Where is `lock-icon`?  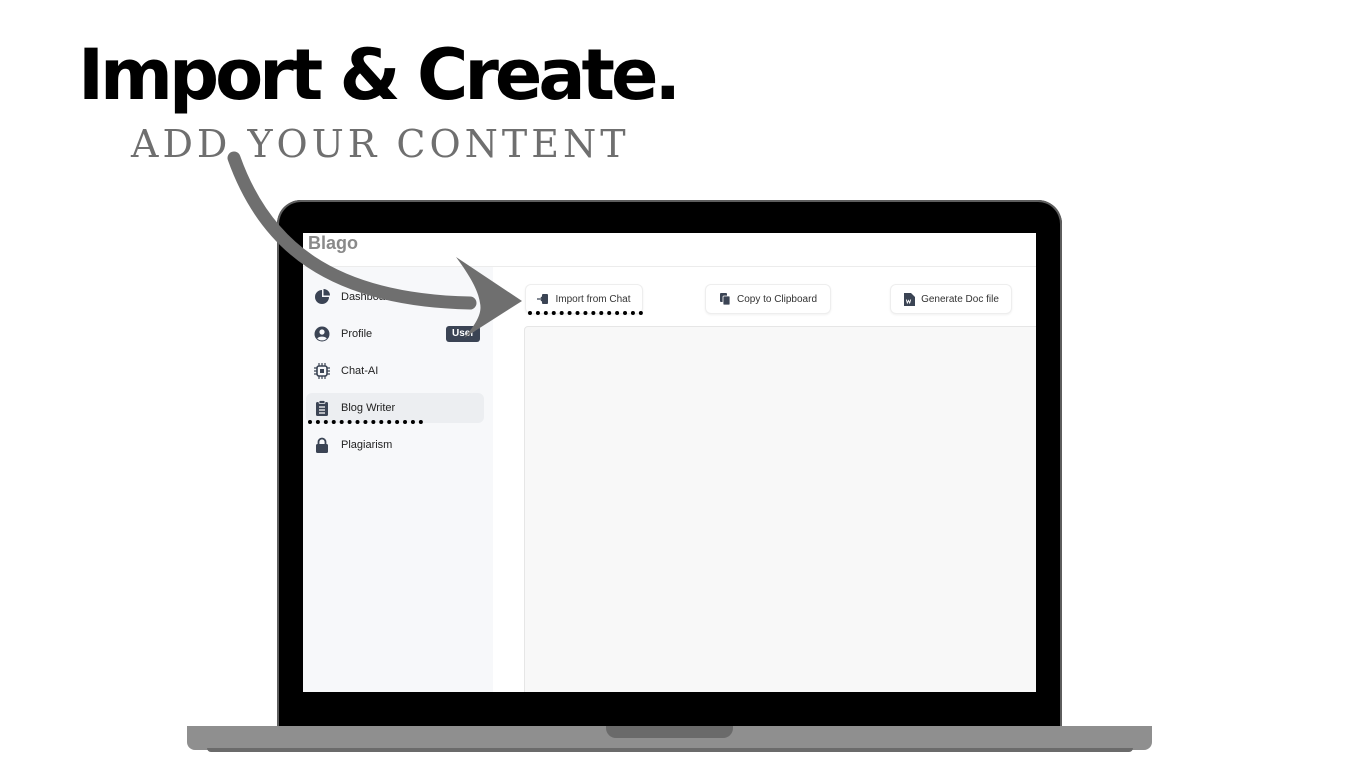
lock-icon is located at coordinates (322, 445).